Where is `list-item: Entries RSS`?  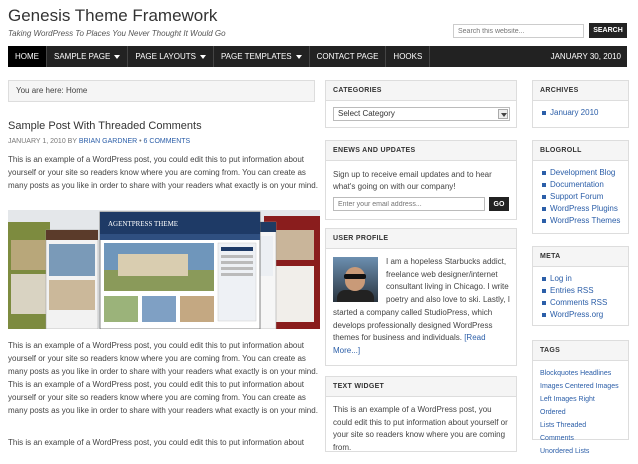 list-item: Entries RSS is located at coordinates (580, 291).